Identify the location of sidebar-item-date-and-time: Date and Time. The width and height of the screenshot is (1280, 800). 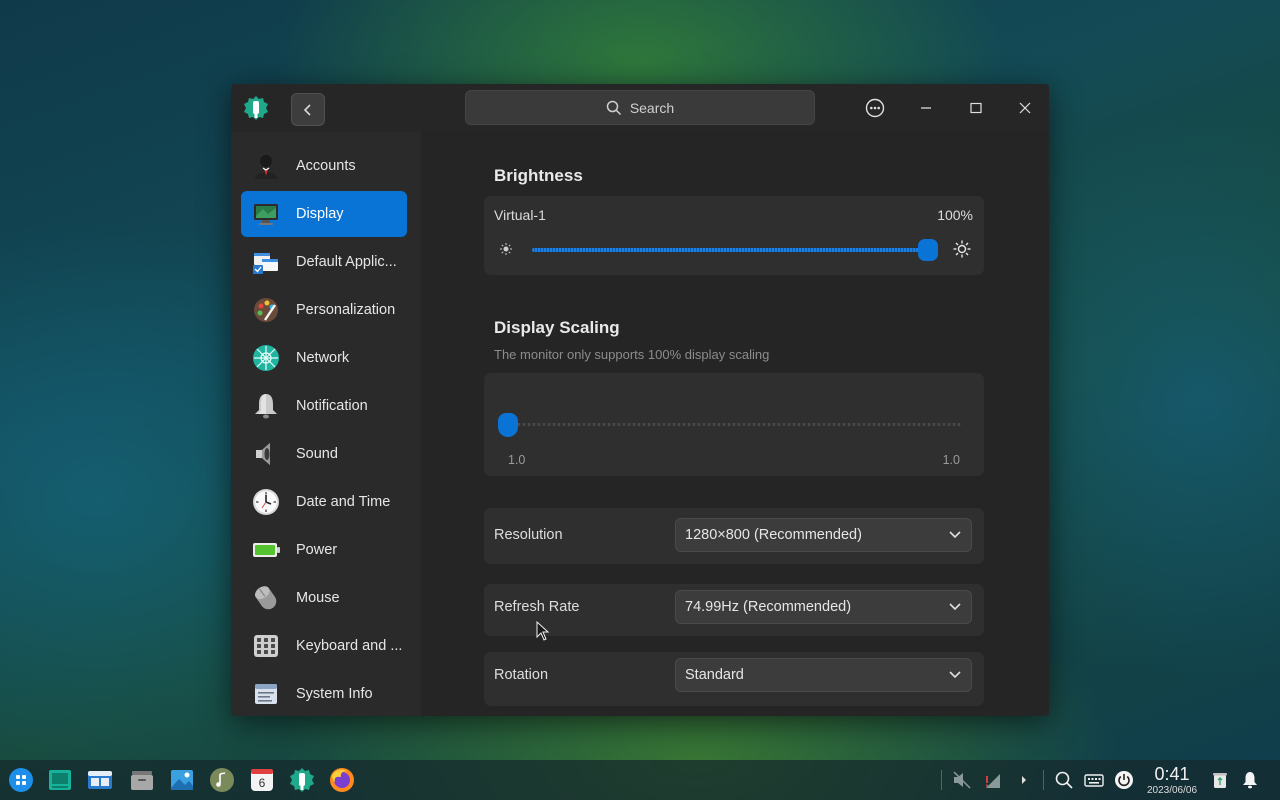
(324, 502).